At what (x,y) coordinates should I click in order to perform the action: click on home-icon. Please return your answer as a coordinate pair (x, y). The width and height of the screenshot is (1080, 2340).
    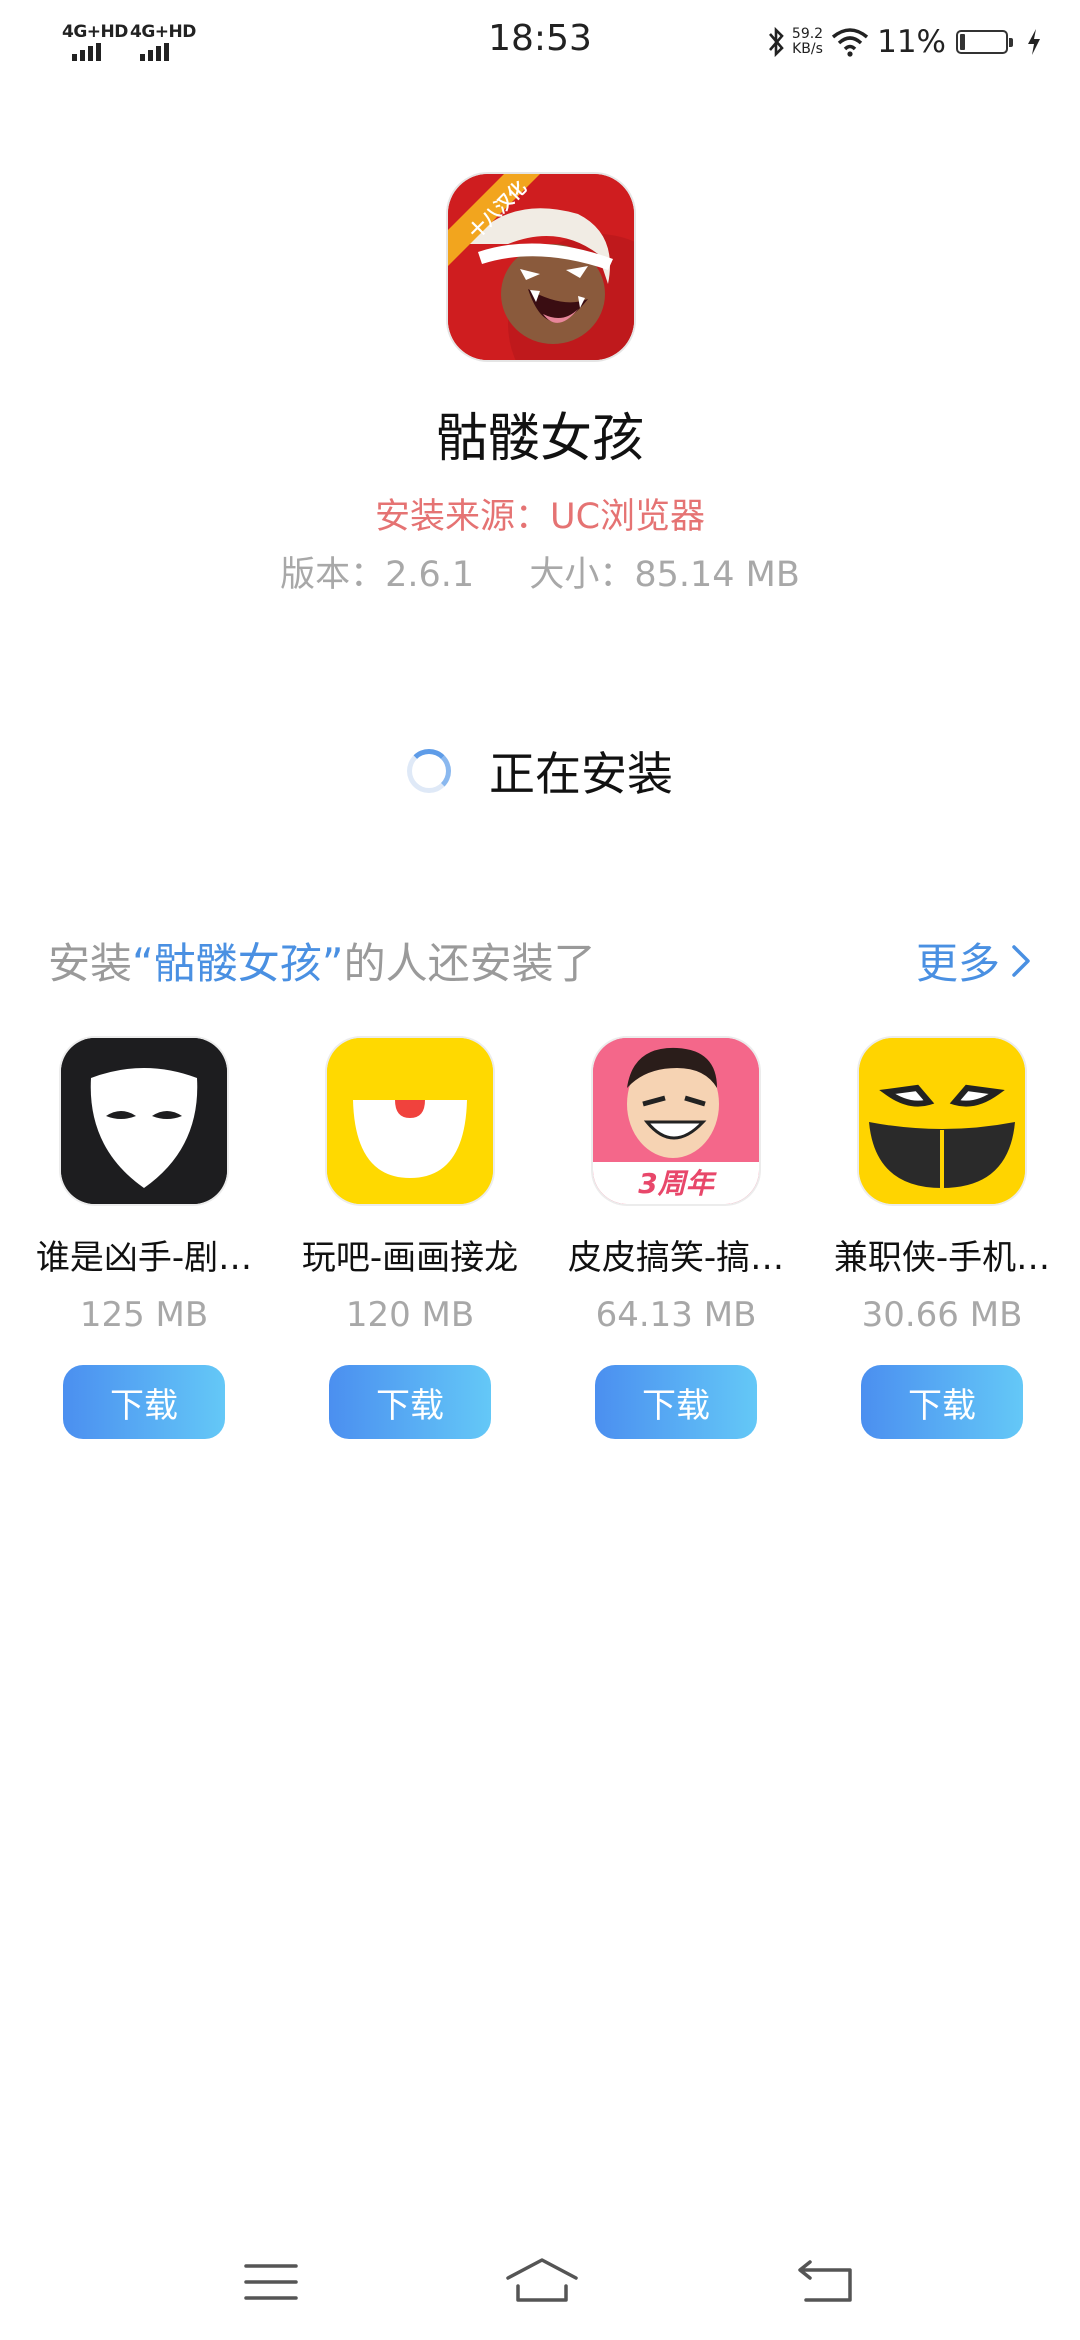
    Looking at the image, I should click on (542, 2280).